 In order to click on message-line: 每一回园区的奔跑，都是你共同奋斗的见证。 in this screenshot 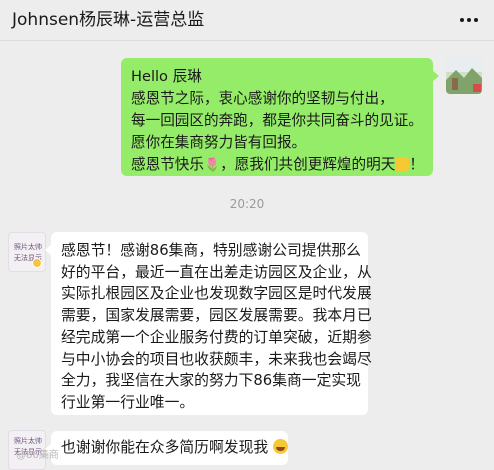, I will do `click(277, 120)`.